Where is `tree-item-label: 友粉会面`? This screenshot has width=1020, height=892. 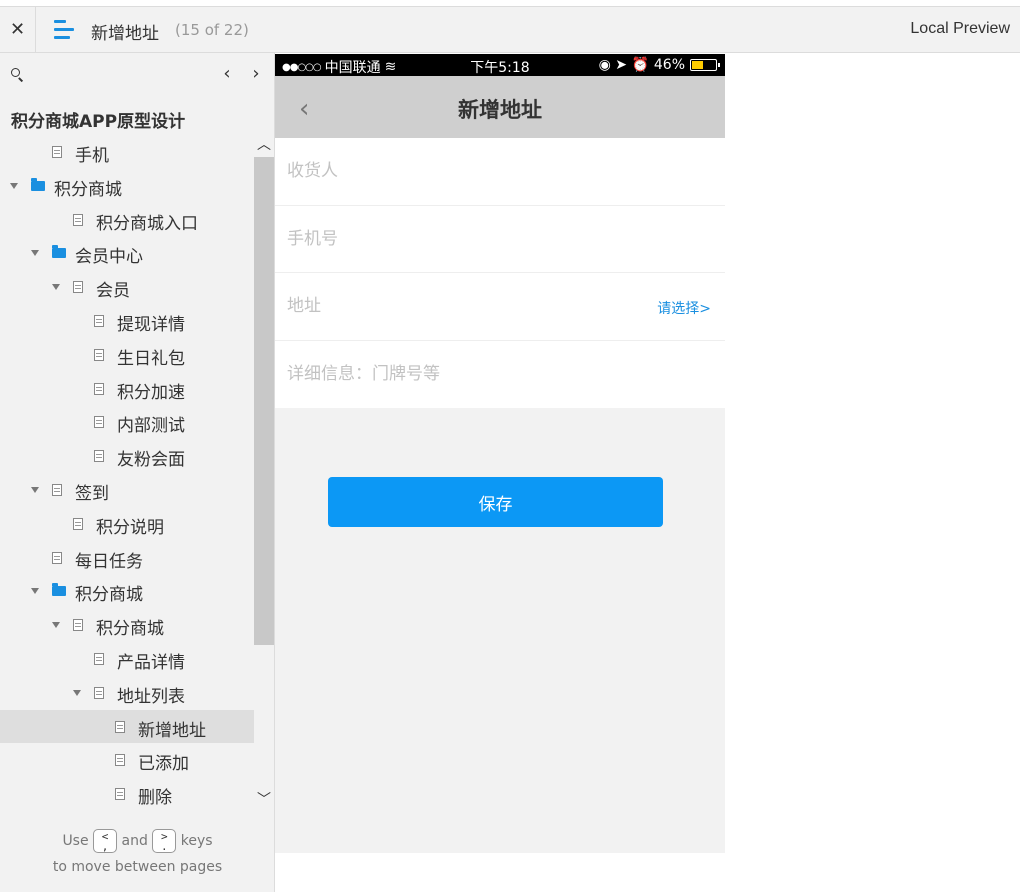 tree-item-label: 友粉会面 is located at coordinates (151, 460).